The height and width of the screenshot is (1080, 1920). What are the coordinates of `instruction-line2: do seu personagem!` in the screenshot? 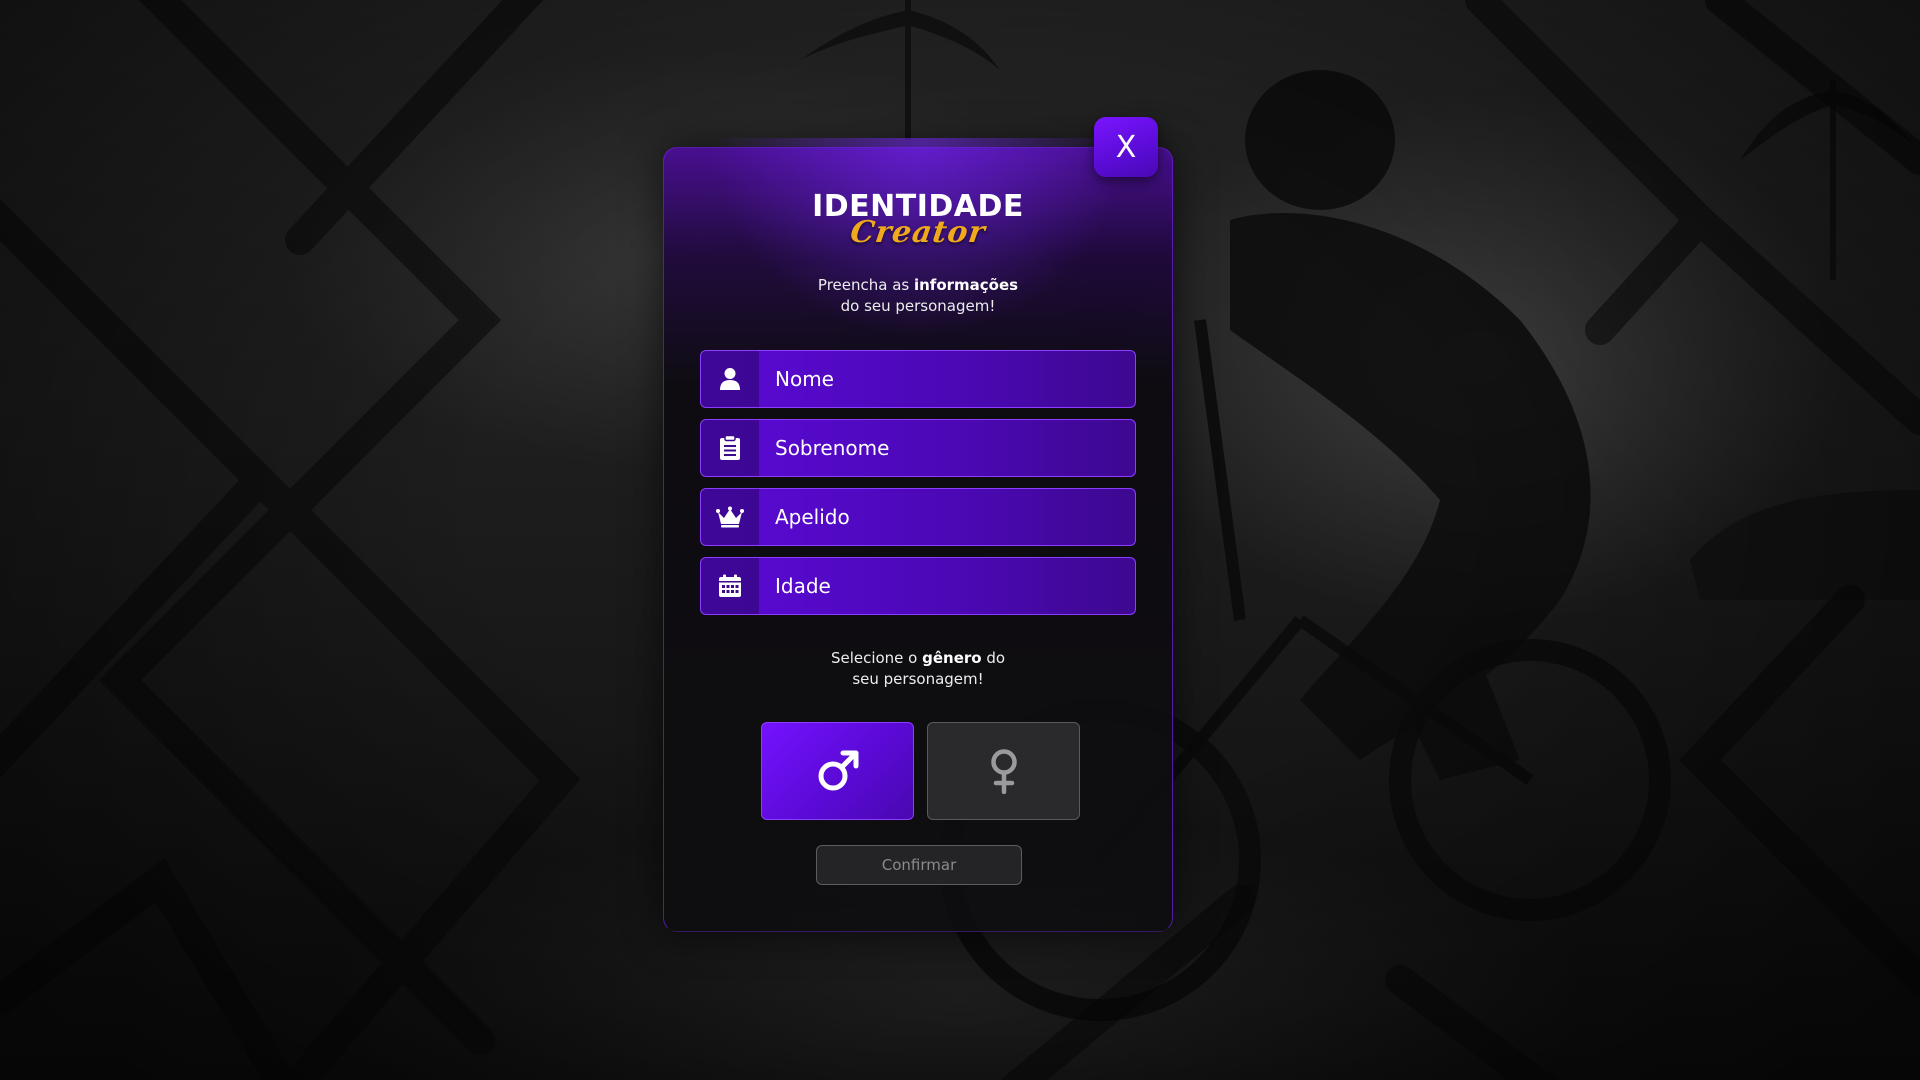 It's located at (918, 306).